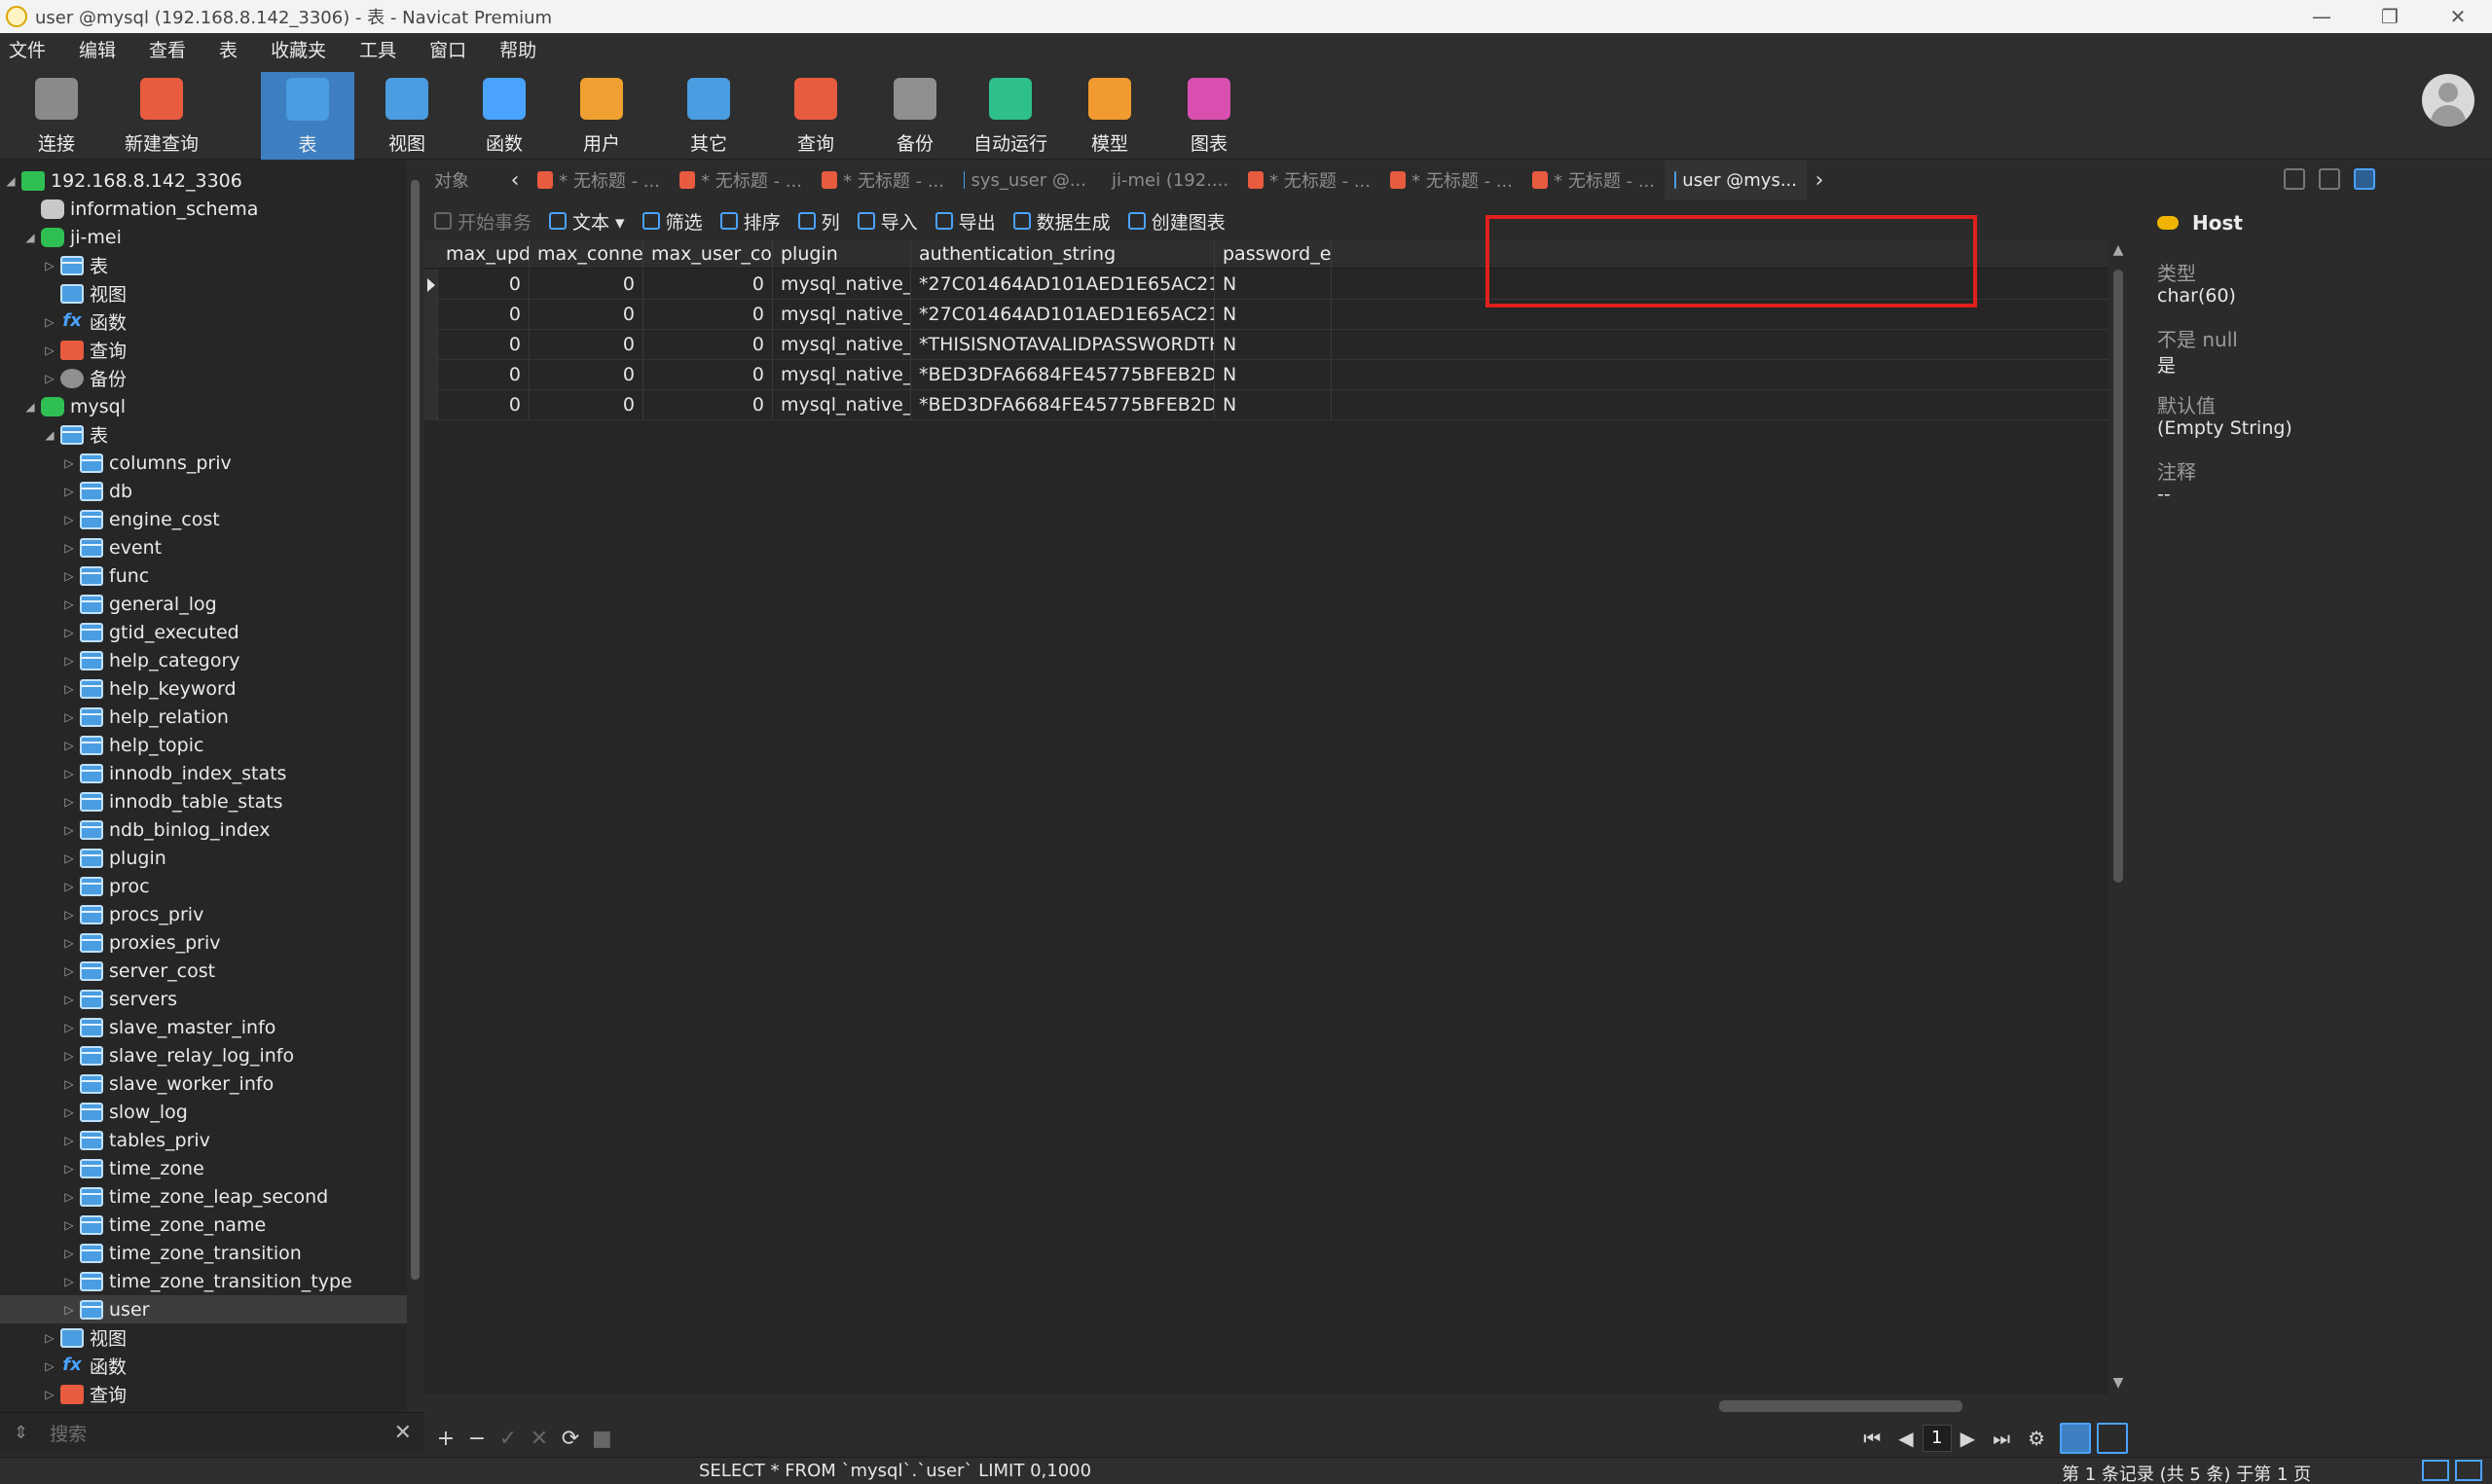  Describe the element at coordinates (1273, 255) in the screenshot. I see `column-header-password_e: password_e` at that location.